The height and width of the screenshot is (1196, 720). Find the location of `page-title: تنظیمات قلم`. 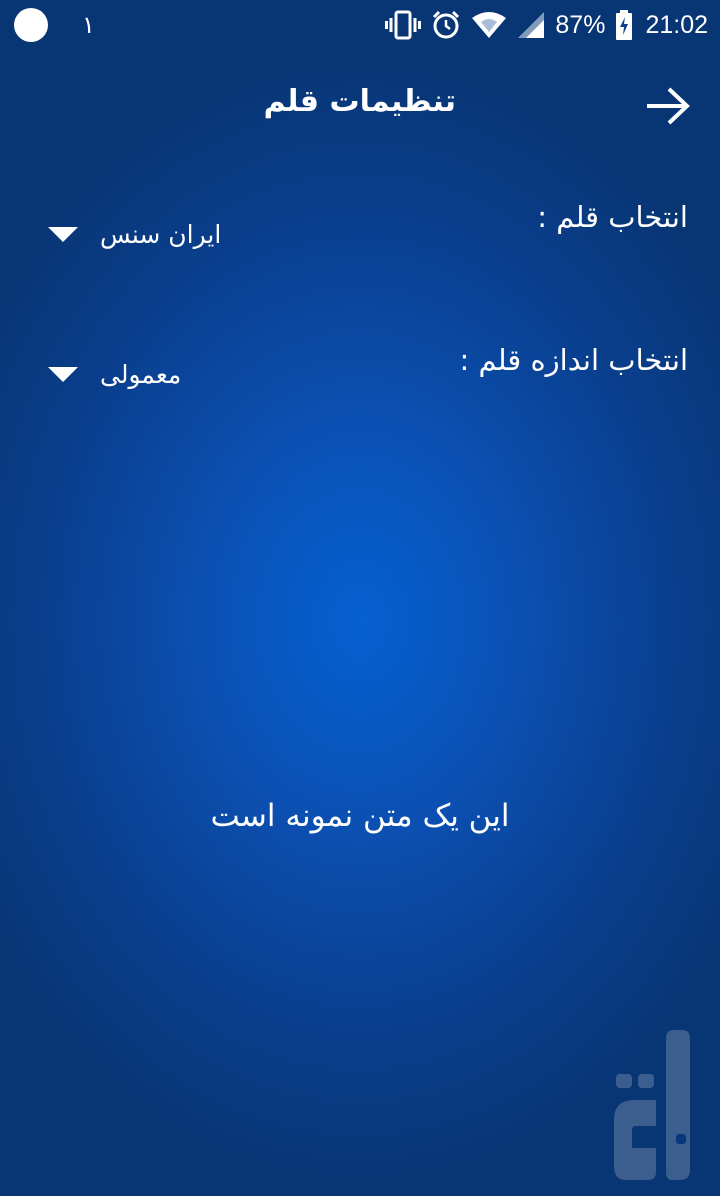

page-title: تنظیمات قلم is located at coordinates (359, 101).